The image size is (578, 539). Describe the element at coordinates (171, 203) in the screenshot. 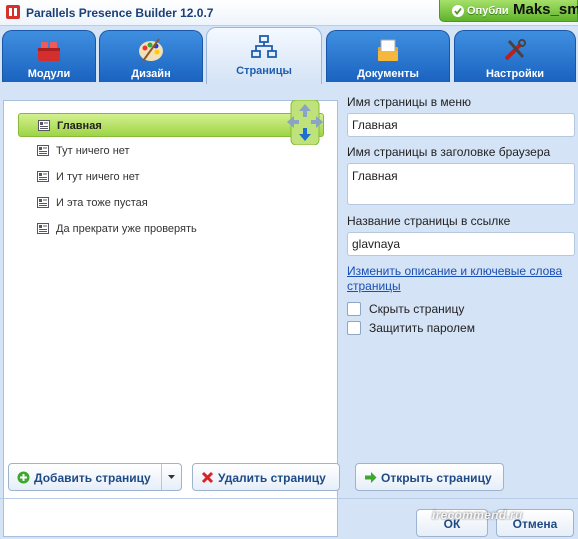

I see `page-item: И эта тоже пустая` at that location.